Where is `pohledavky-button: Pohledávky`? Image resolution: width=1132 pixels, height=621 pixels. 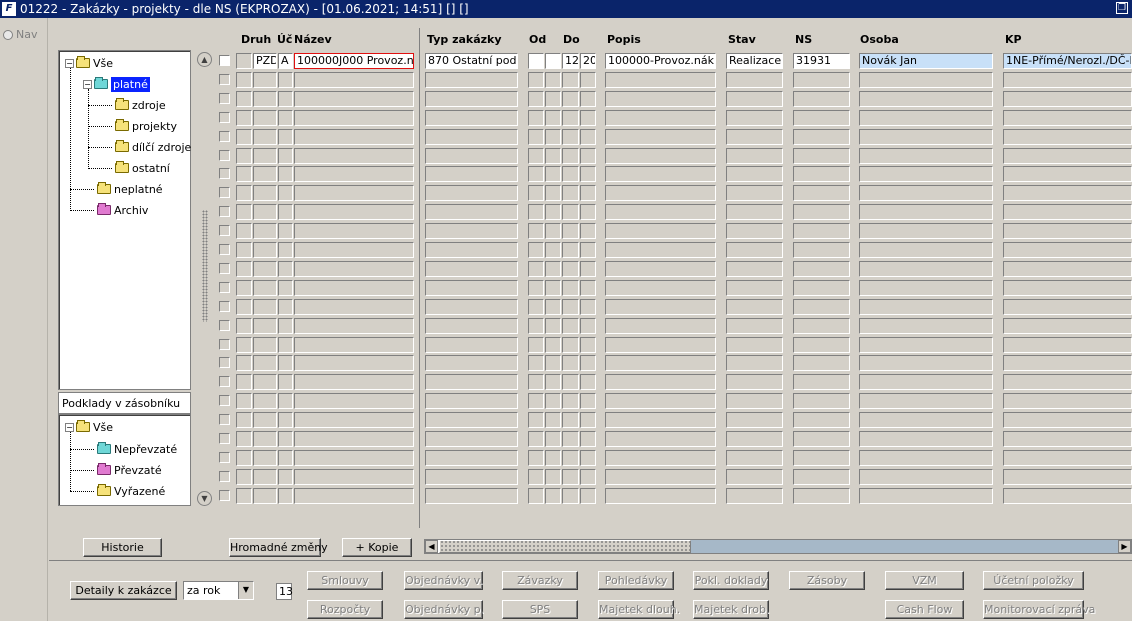 pohledavky-button: Pohledávky is located at coordinates (636, 580).